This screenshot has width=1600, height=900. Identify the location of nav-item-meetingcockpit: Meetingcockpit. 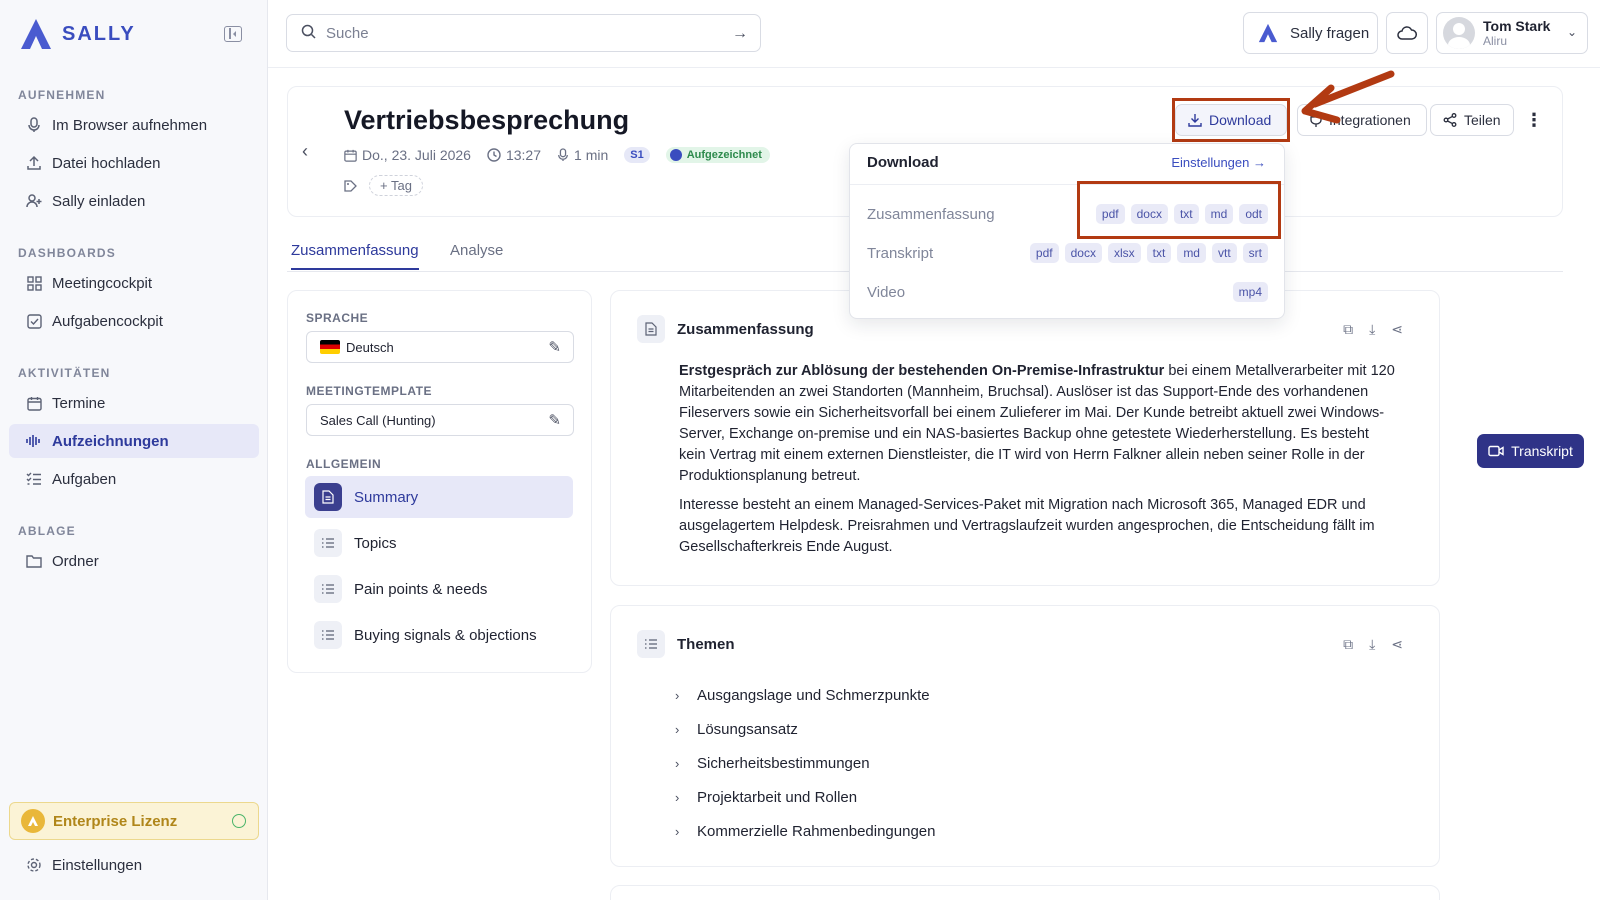
(134, 283).